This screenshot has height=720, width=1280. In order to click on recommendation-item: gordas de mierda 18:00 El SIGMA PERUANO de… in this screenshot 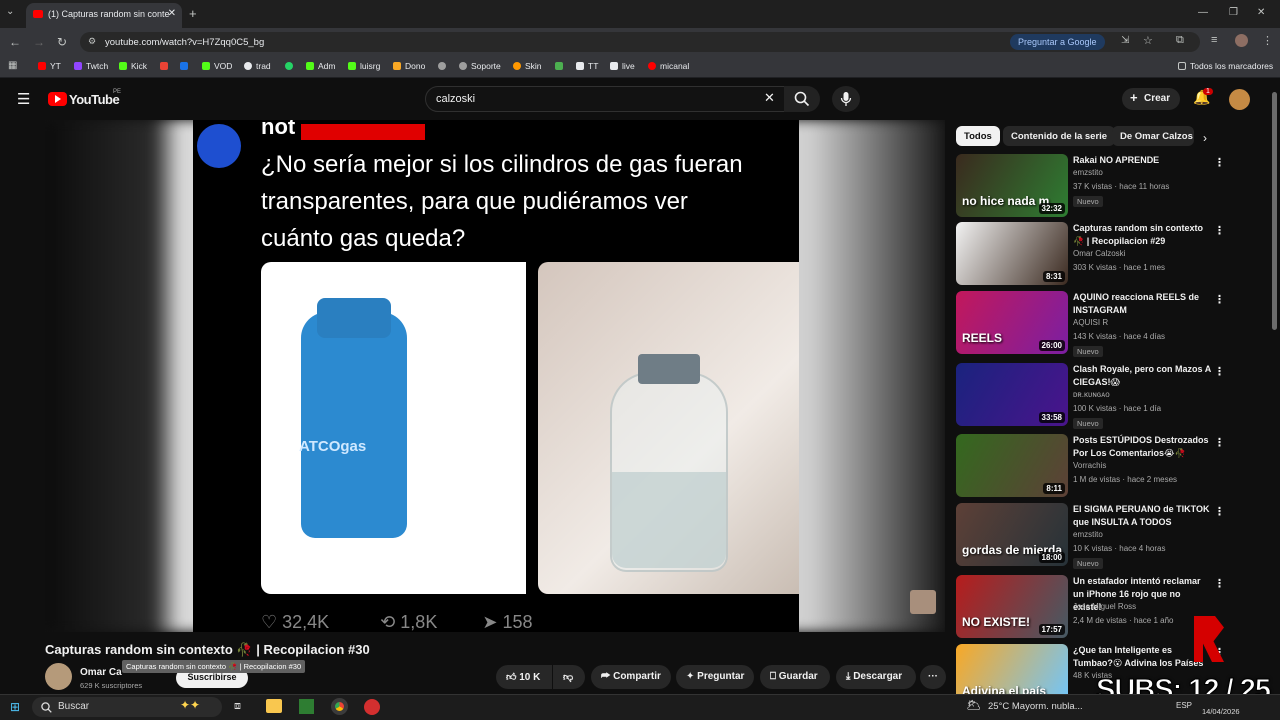, I will do `click(1090, 536)`.